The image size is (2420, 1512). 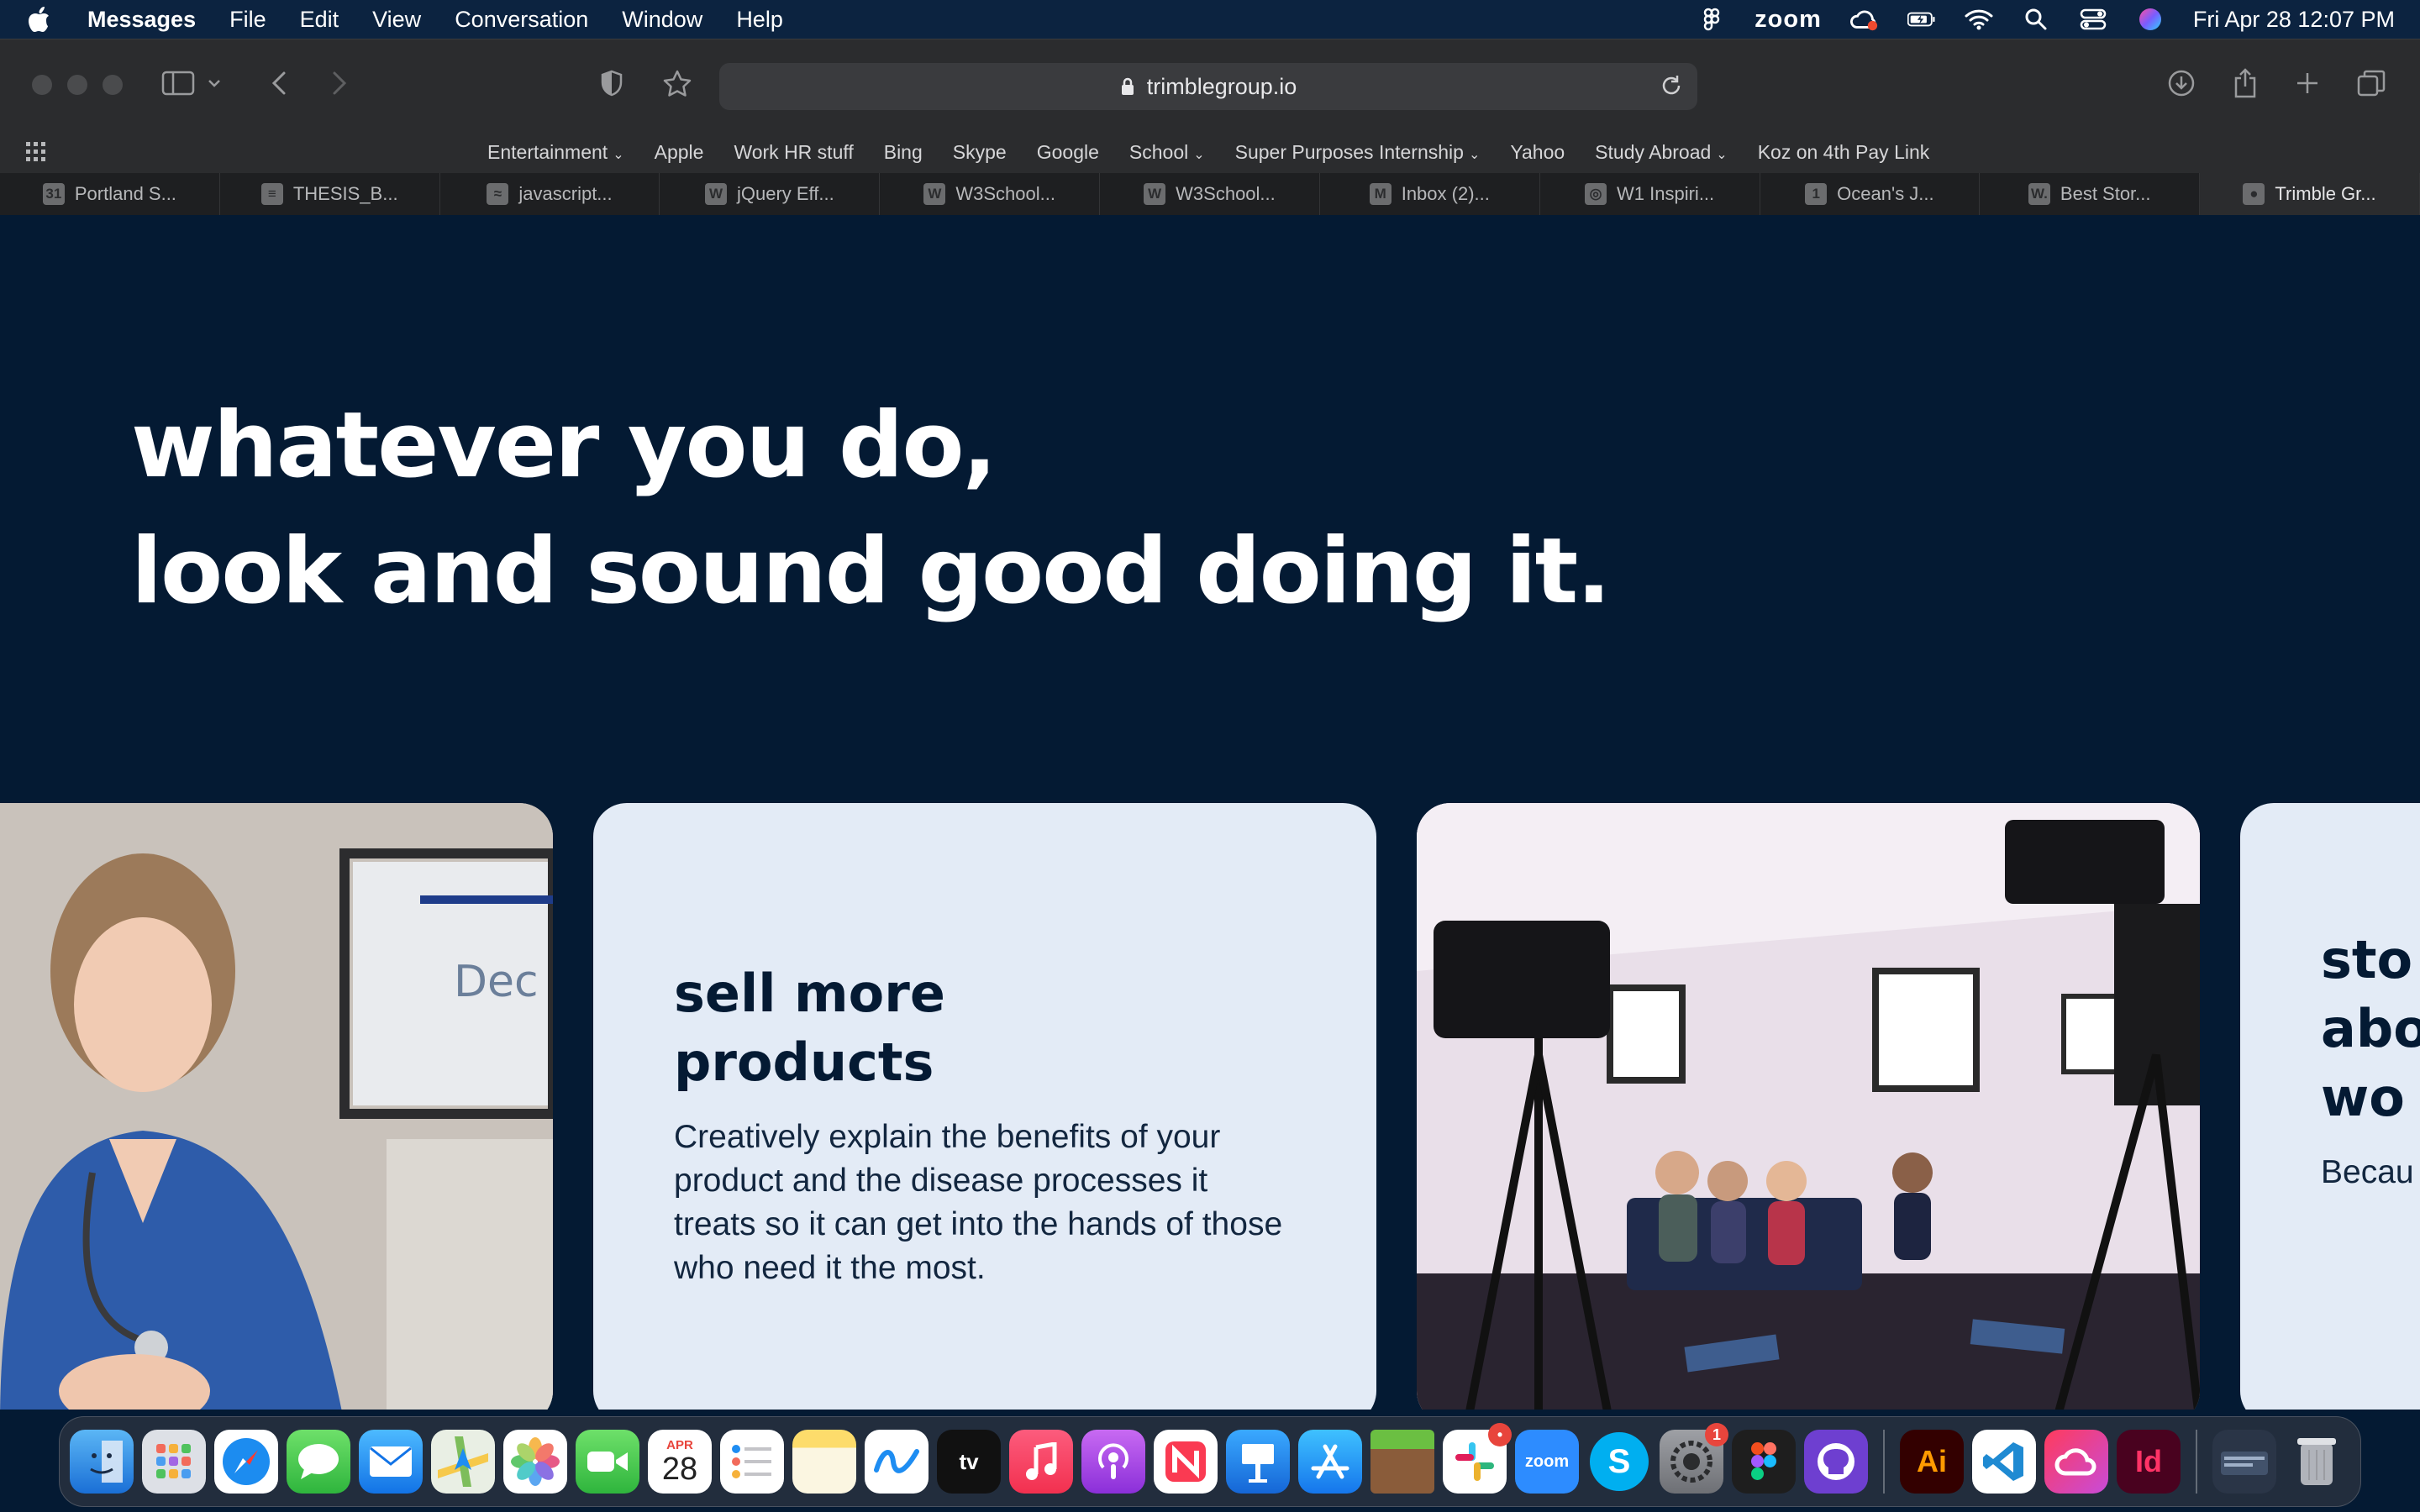 I want to click on app-store-icon, so click(x=1330, y=1462).